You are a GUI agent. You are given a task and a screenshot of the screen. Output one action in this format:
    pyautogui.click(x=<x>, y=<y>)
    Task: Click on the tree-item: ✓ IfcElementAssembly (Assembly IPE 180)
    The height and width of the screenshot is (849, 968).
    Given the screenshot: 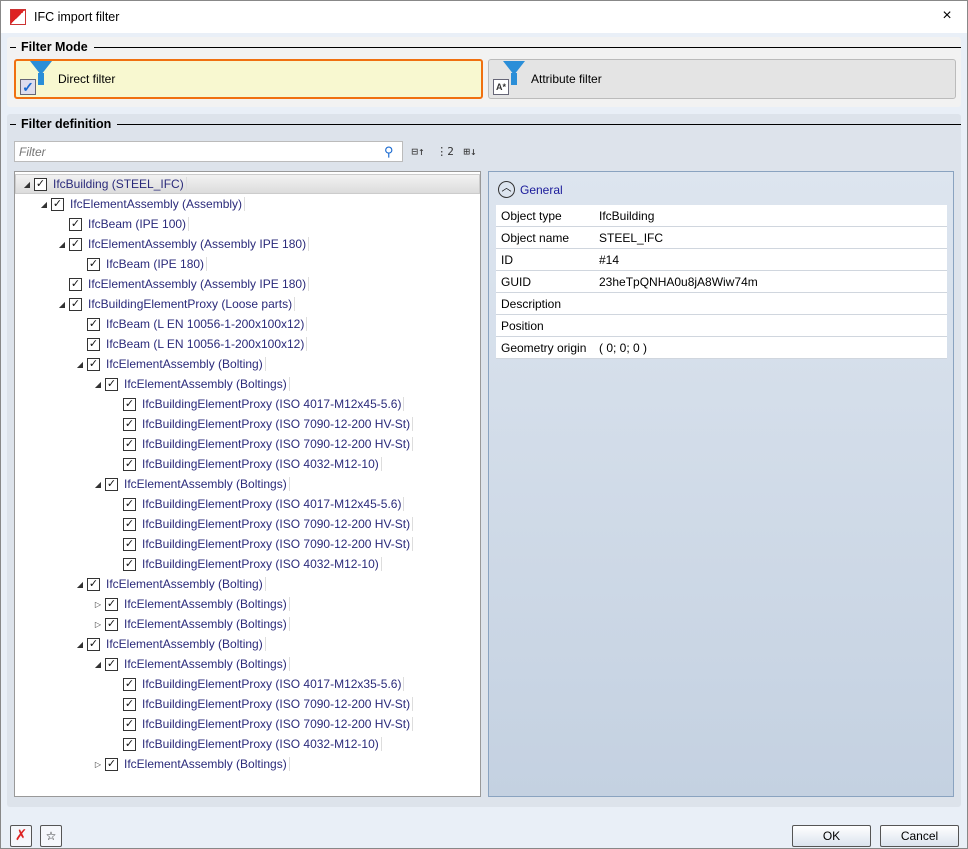 What is the action you would take?
    pyautogui.click(x=247, y=284)
    